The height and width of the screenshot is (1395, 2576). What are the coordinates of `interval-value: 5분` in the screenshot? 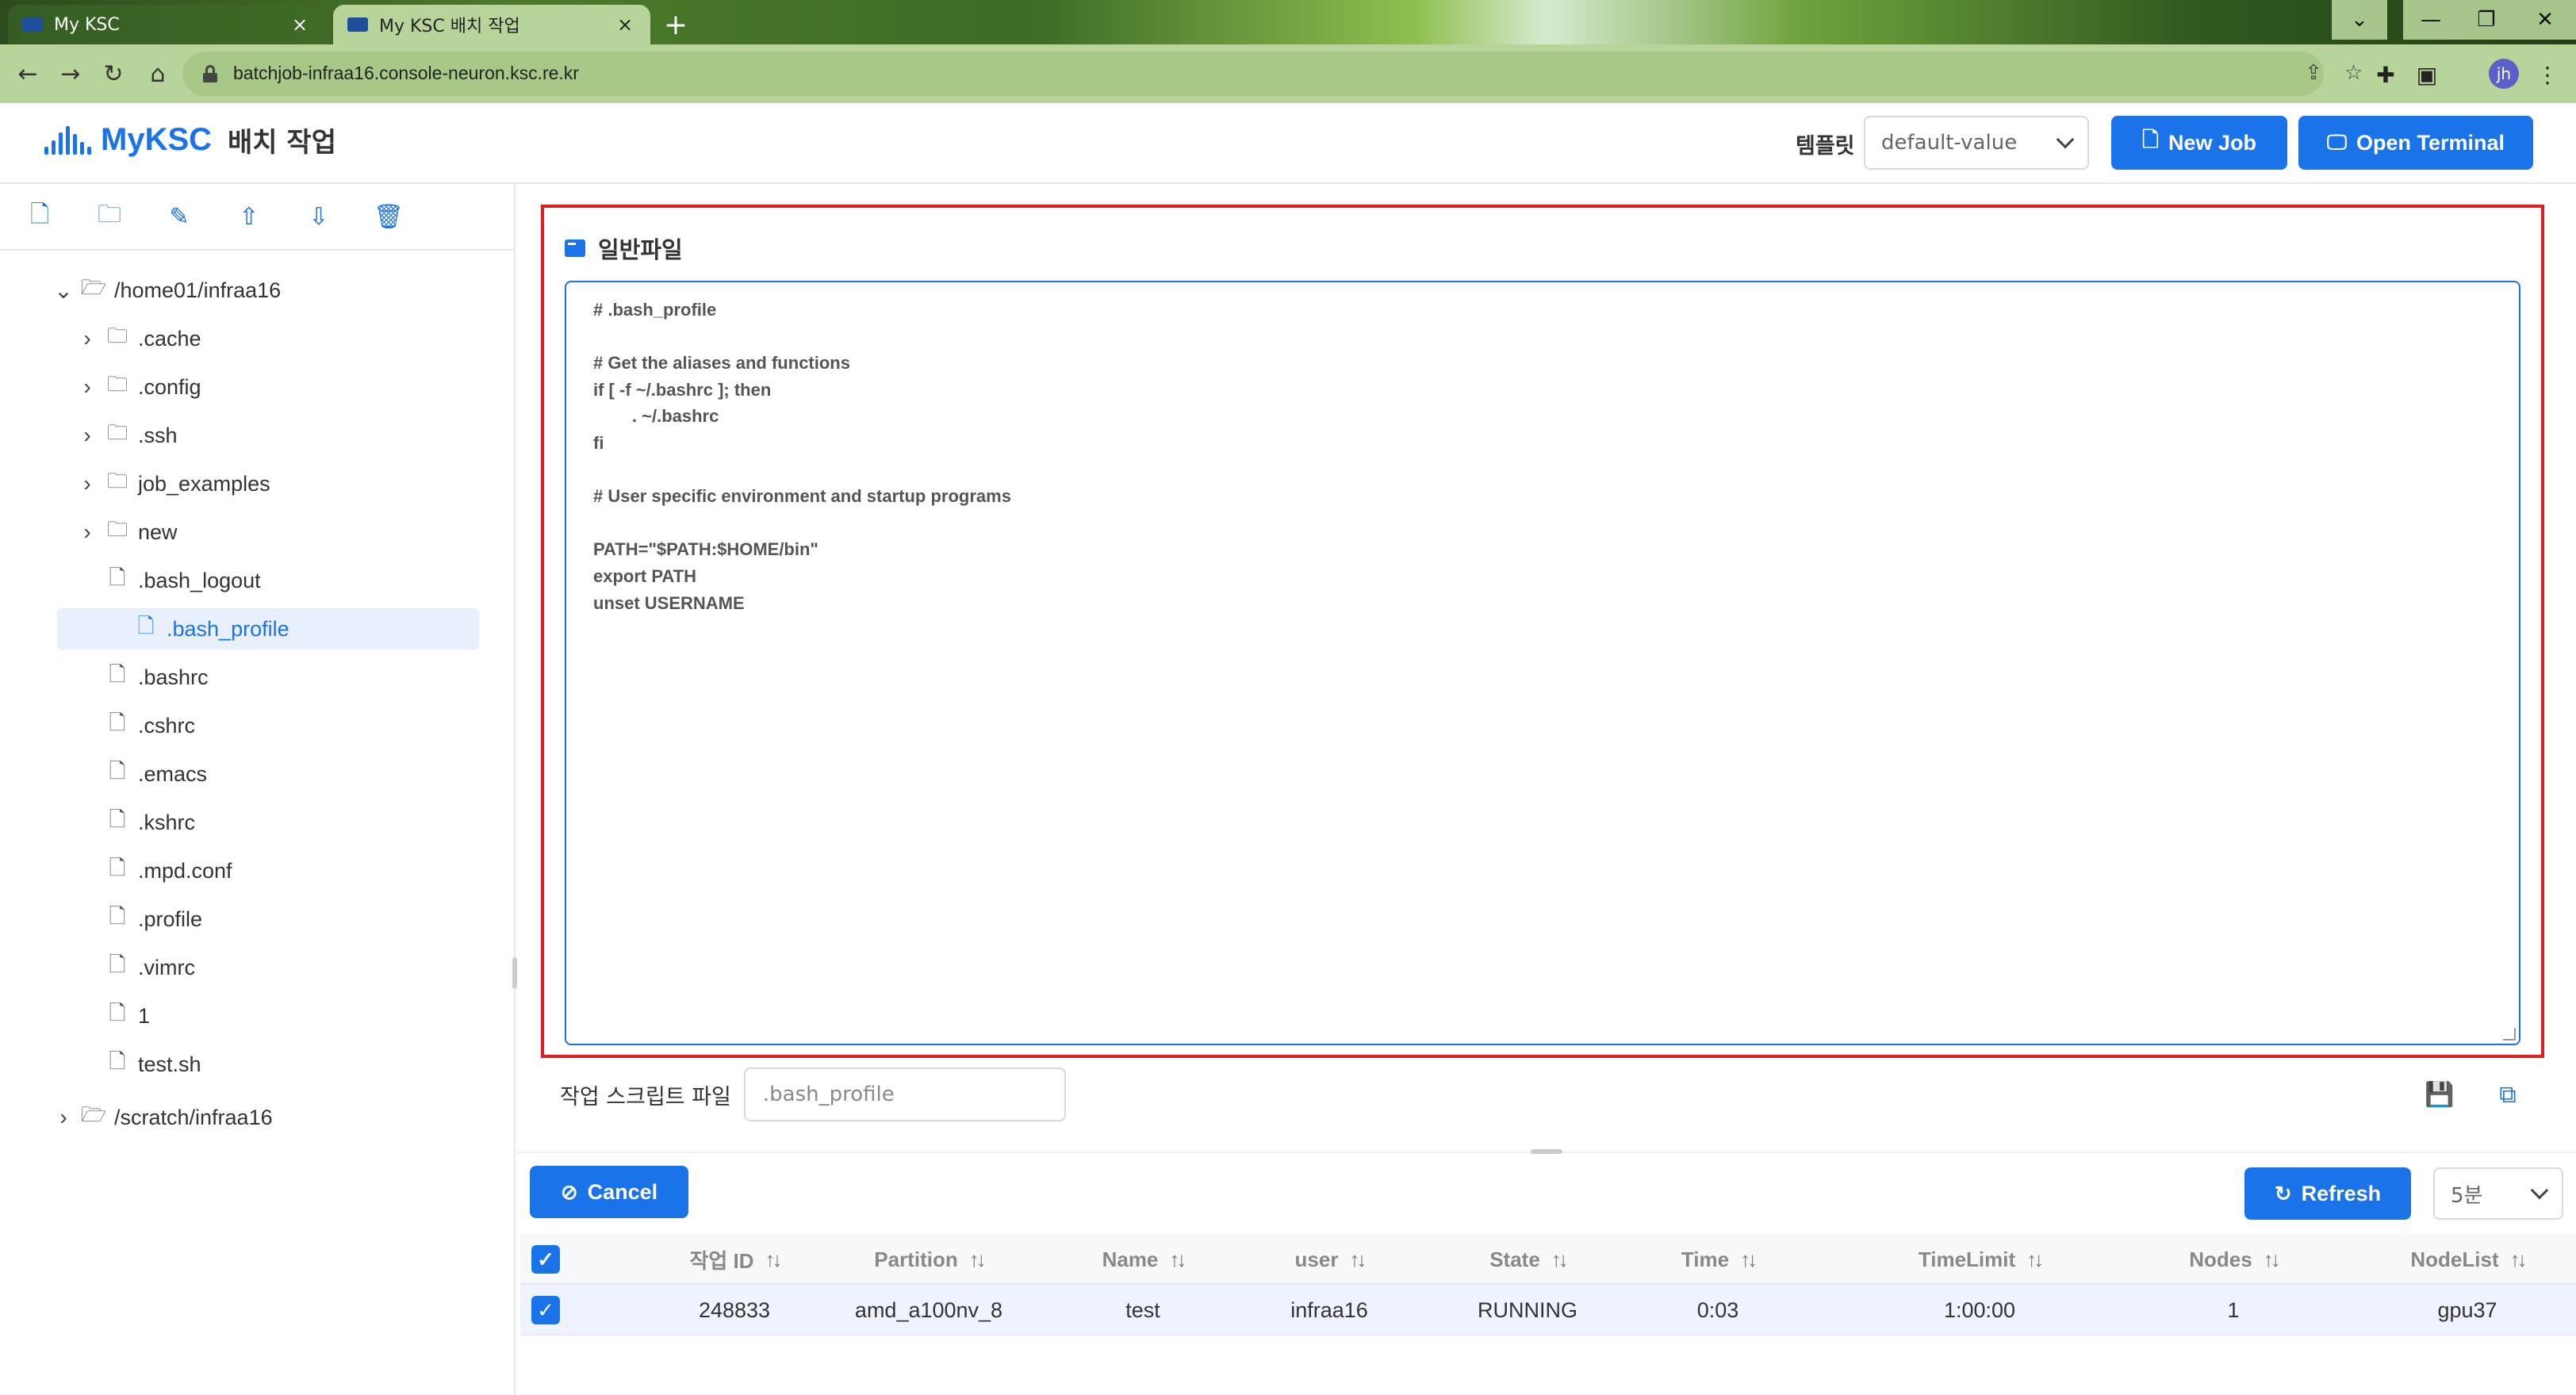 It's located at (2467, 1195).